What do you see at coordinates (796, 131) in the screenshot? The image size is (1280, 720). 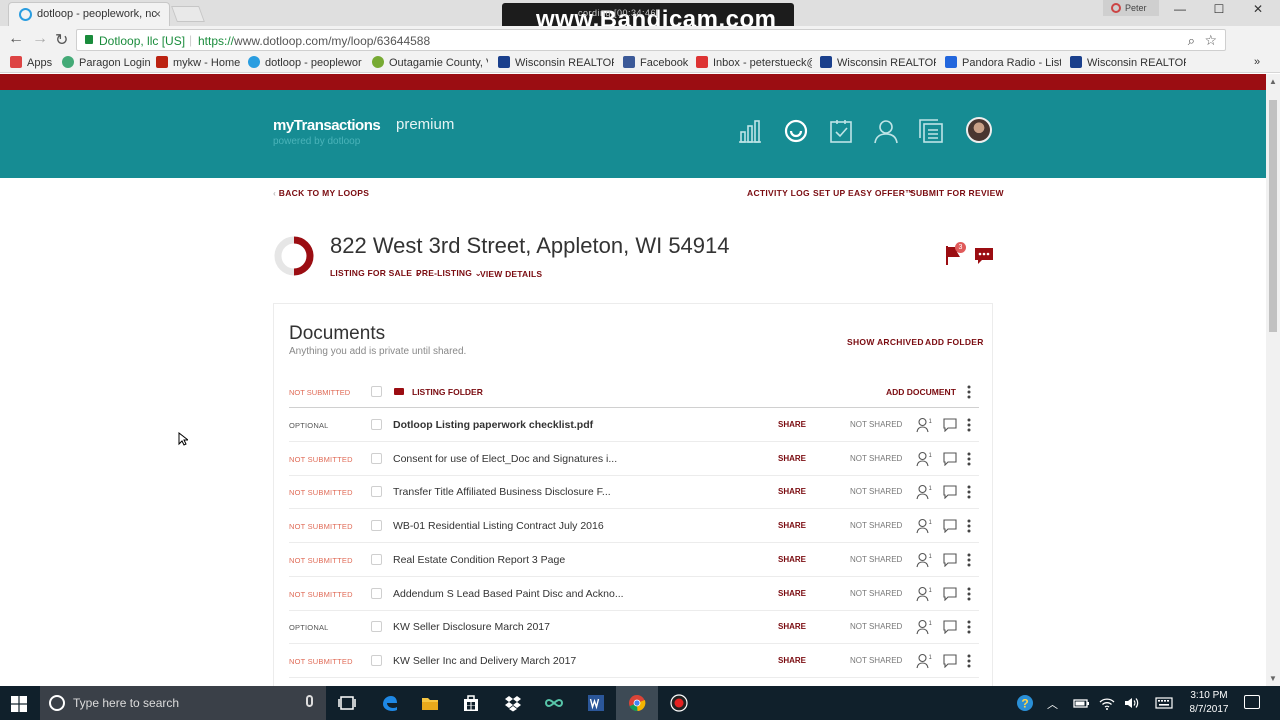 I see `loops-icon` at bounding box center [796, 131].